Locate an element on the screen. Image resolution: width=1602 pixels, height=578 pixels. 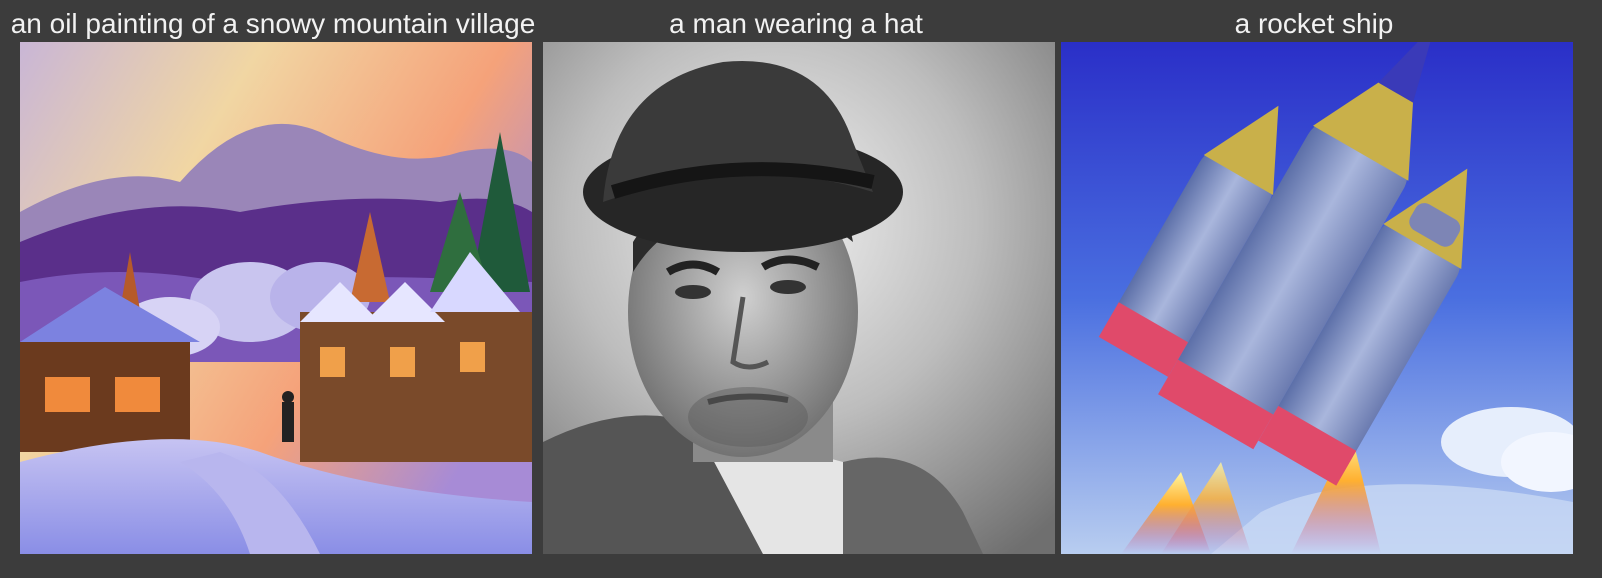
caption-rocket: a rocket ship is located at coordinates (1314, 23).